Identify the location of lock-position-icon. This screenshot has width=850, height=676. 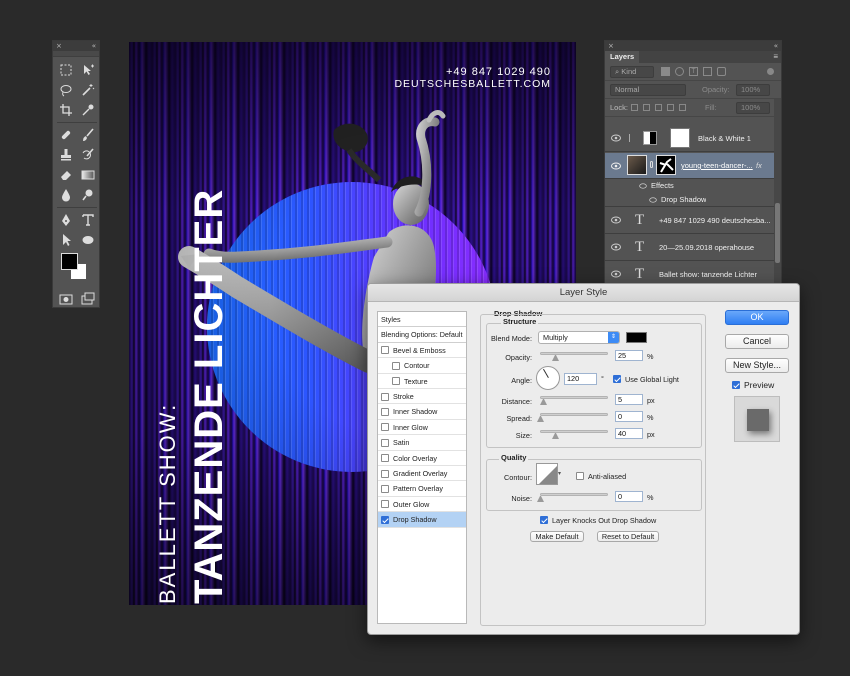
(658, 107).